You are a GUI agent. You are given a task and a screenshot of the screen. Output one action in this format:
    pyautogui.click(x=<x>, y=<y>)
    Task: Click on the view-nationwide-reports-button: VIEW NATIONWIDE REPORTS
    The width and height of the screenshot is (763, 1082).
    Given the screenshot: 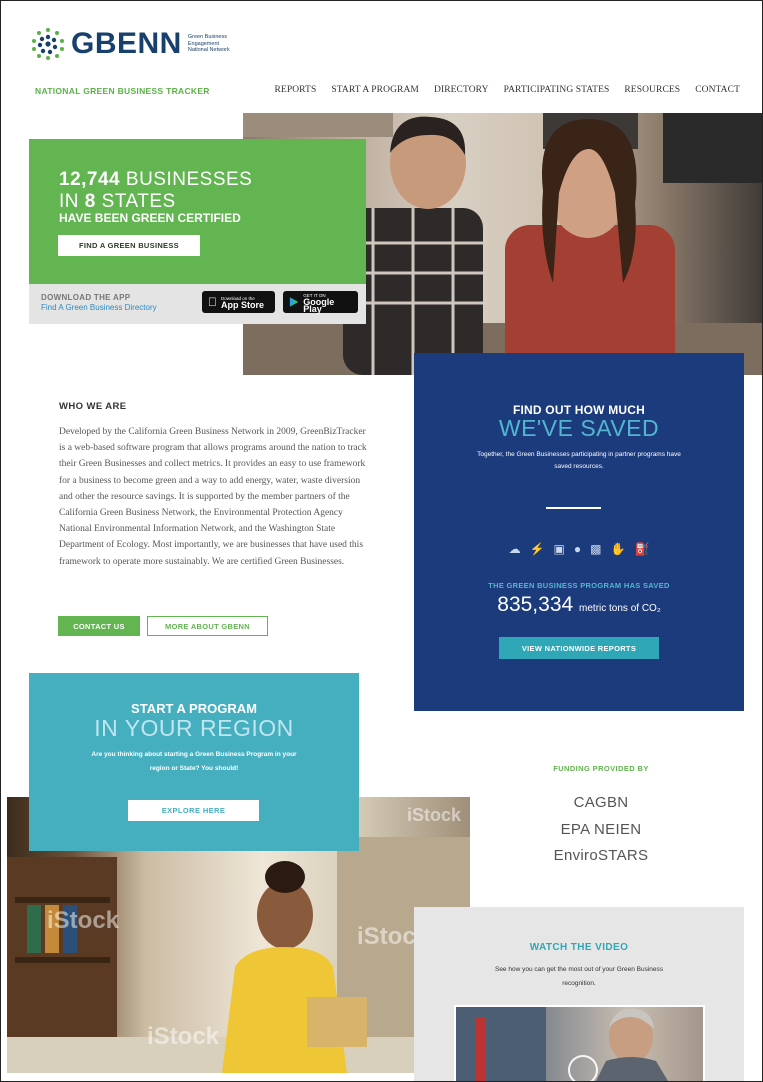 What is the action you would take?
    pyautogui.click(x=579, y=648)
    